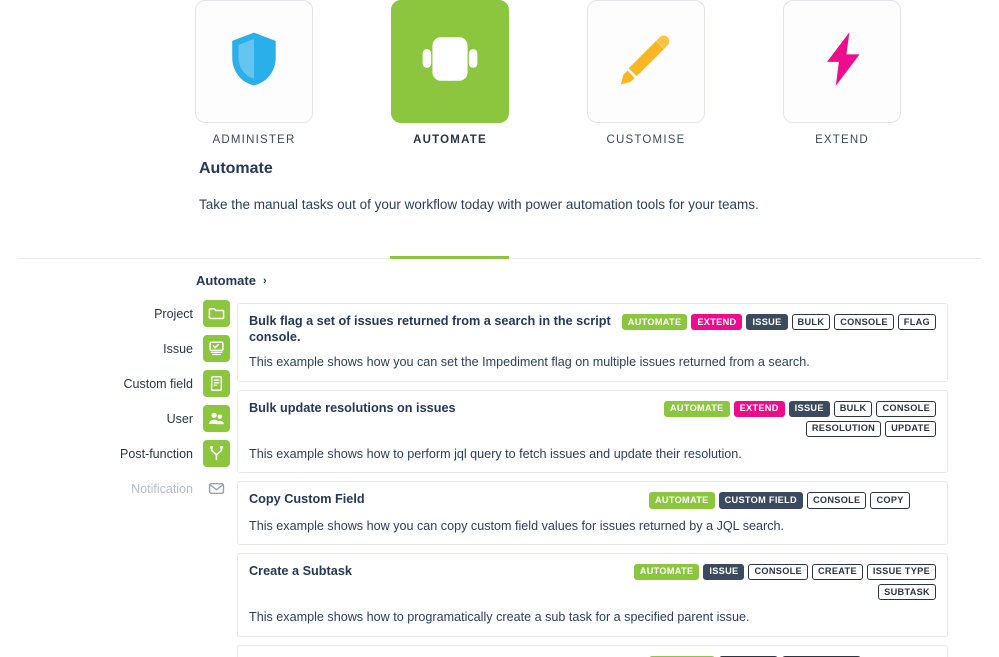 Image resolution: width=999 pixels, height=657 pixels. What do you see at coordinates (449, 257) in the screenshot?
I see `active-tab-indicator` at bounding box center [449, 257].